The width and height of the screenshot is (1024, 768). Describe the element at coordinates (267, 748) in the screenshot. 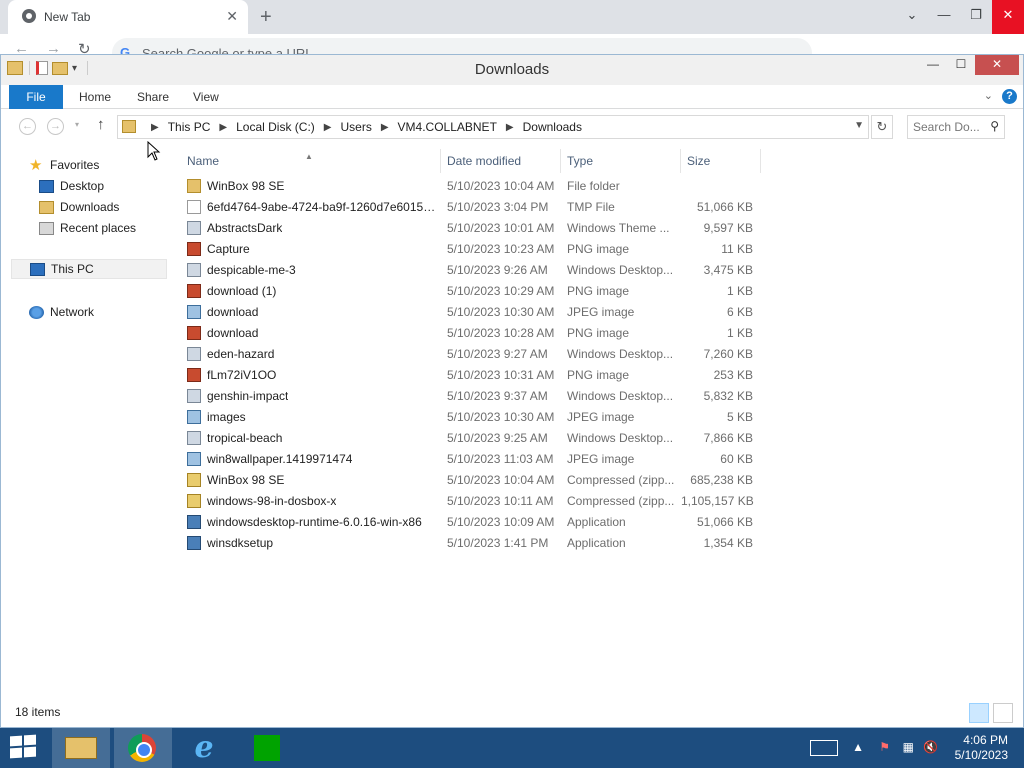

I see `taskbar-store` at that location.